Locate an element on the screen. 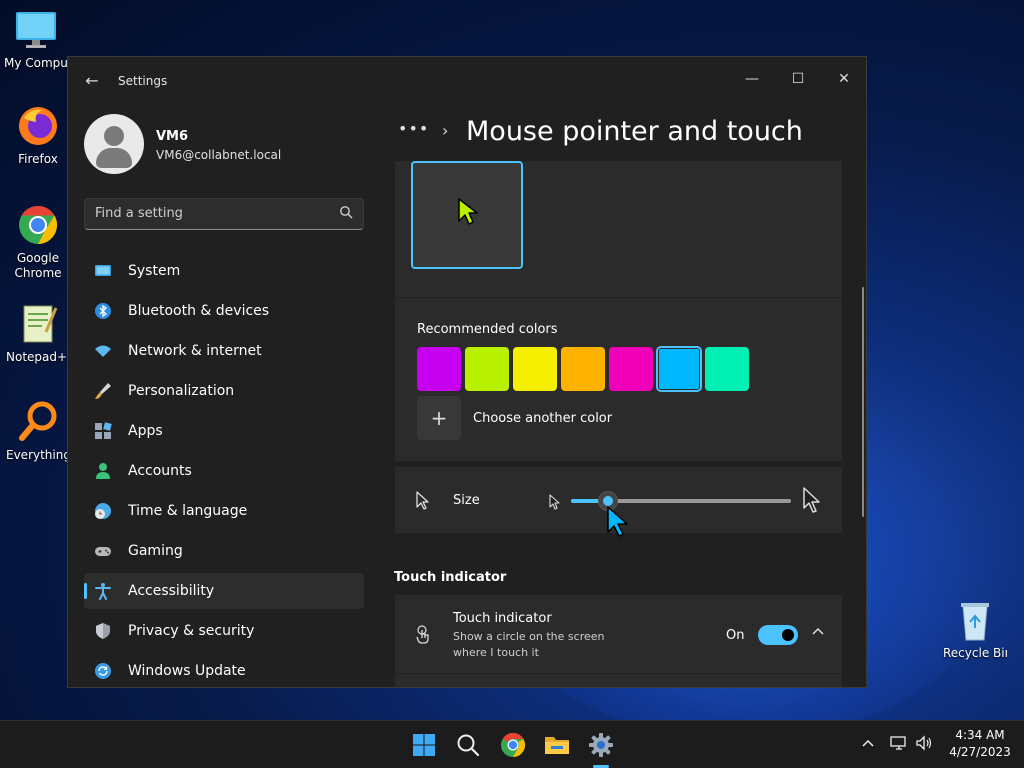 This screenshot has height=768, width=1024. person-icon is located at coordinates (103, 471).